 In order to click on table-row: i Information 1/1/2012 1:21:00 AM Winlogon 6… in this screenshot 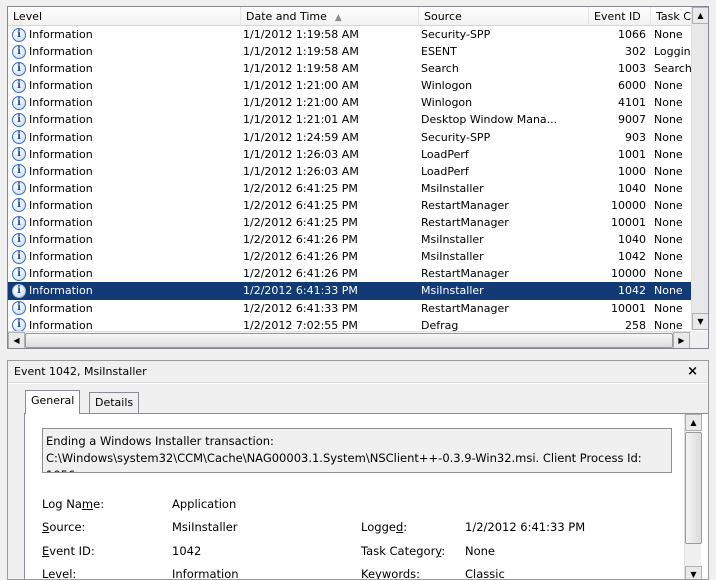, I will do `click(349, 85)`.